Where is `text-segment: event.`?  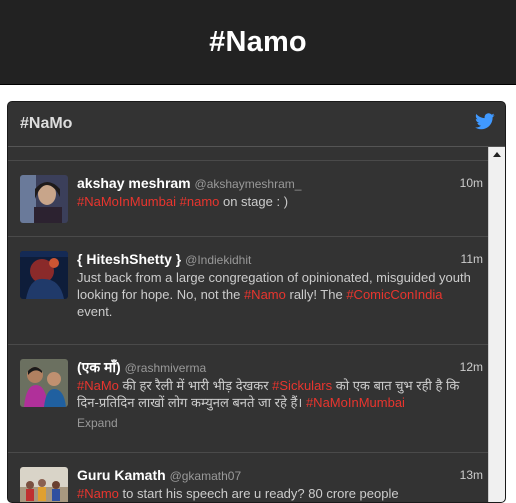
text-segment: event. is located at coordinates (95, 311).